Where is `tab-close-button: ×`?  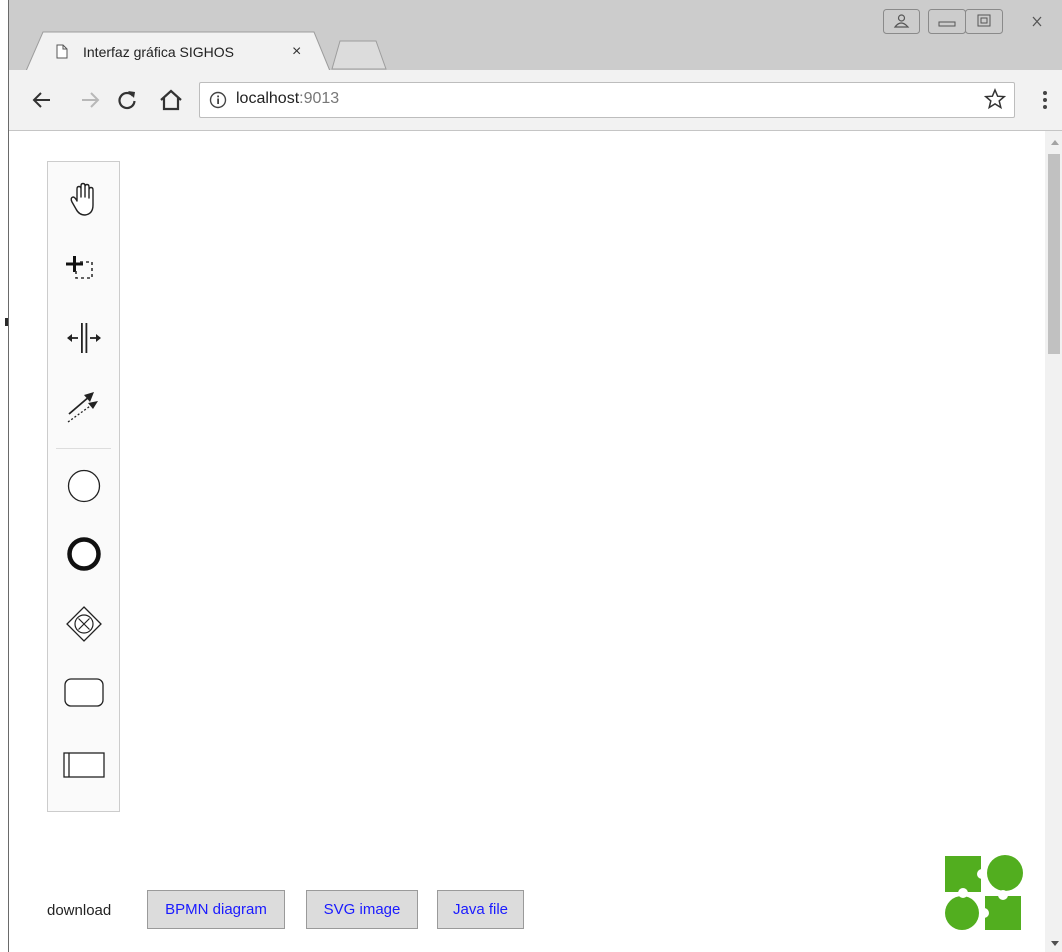 tab-close-button: × is located at coordinates (296, 52).